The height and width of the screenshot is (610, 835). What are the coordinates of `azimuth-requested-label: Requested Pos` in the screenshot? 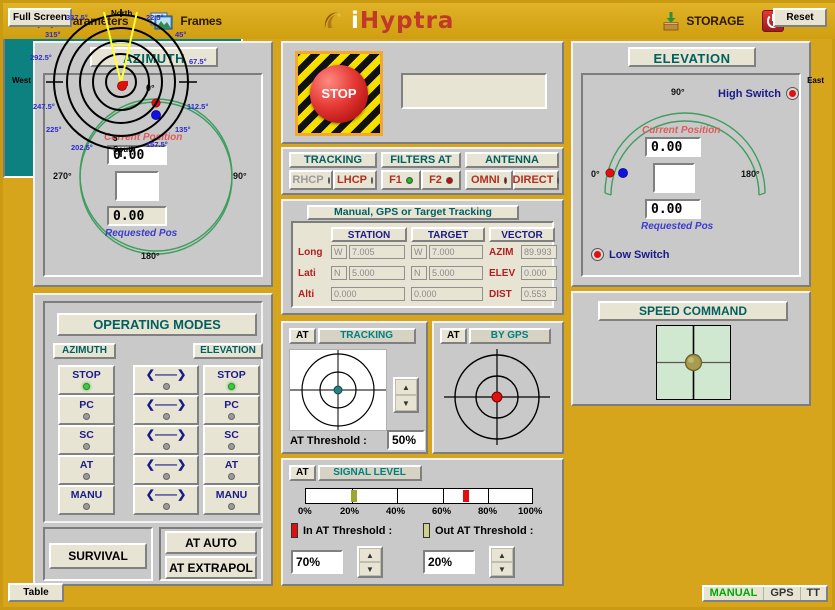 It's located at (141, 233).